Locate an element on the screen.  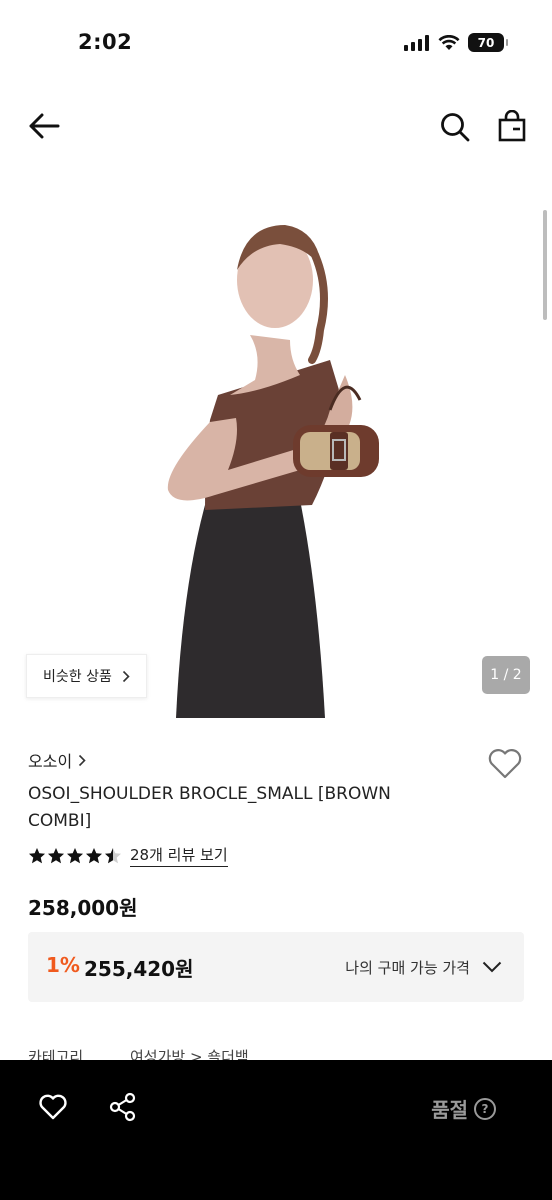
scrollbar is located at coordinates (545, 265).